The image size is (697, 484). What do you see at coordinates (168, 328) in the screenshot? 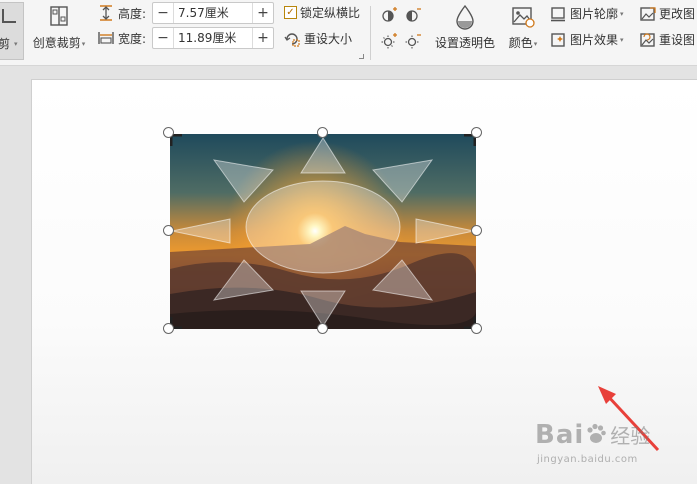
I see `resize-handle-bottom-left` at bounding box center [168, 328].